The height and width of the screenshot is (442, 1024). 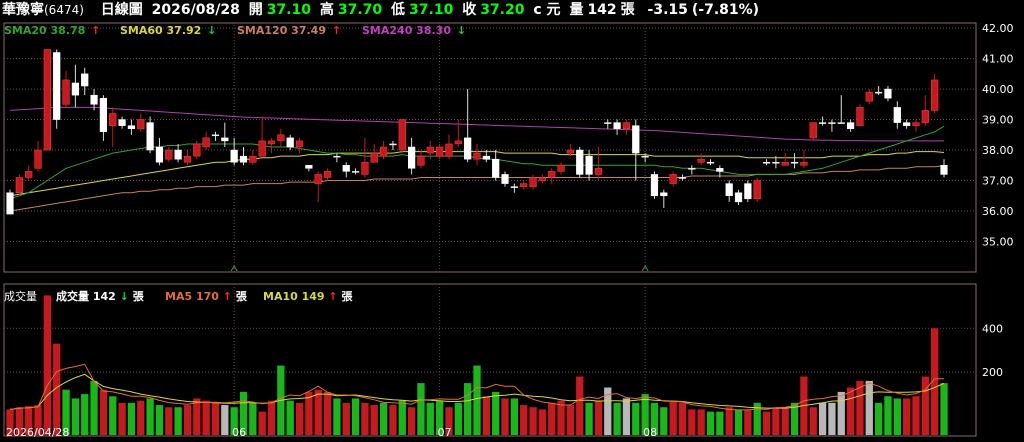 What do you see at coordinates (998, 120) in the screenshot?
I see `price-tick-label: 39.00` at bounding box center [998, 120].